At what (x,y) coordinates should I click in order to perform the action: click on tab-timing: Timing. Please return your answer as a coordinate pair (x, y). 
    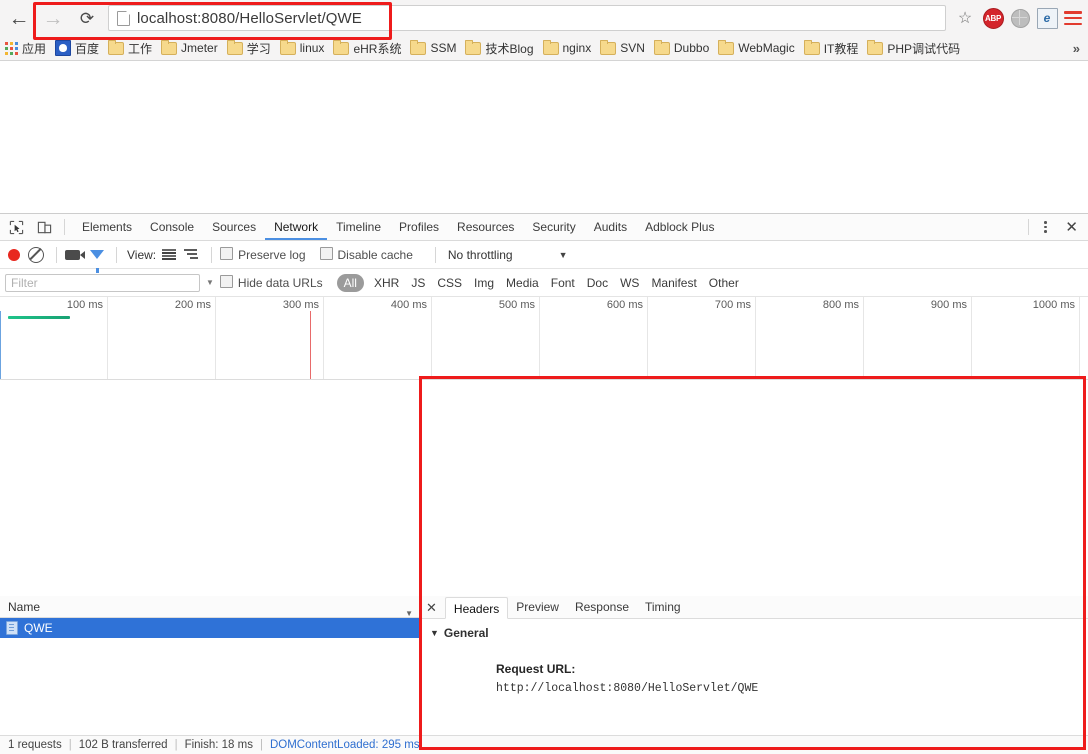
    Looking at the image, I should click on (663, 607).